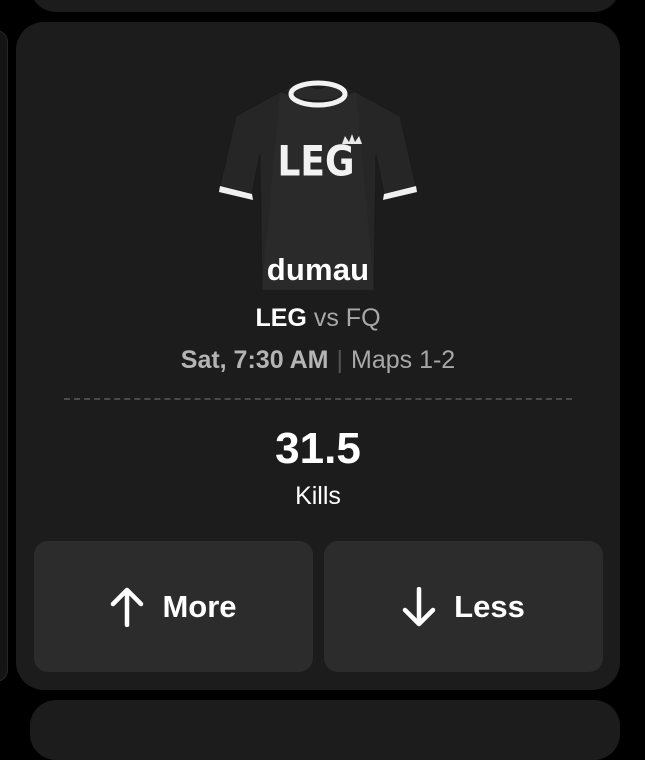 Image resolution: width=645 pixels, height=760 pixels. What do you see at coordinates (326, 318) in the screenshot?
I see `vs-label: vs` at bounding box center [326, 318].